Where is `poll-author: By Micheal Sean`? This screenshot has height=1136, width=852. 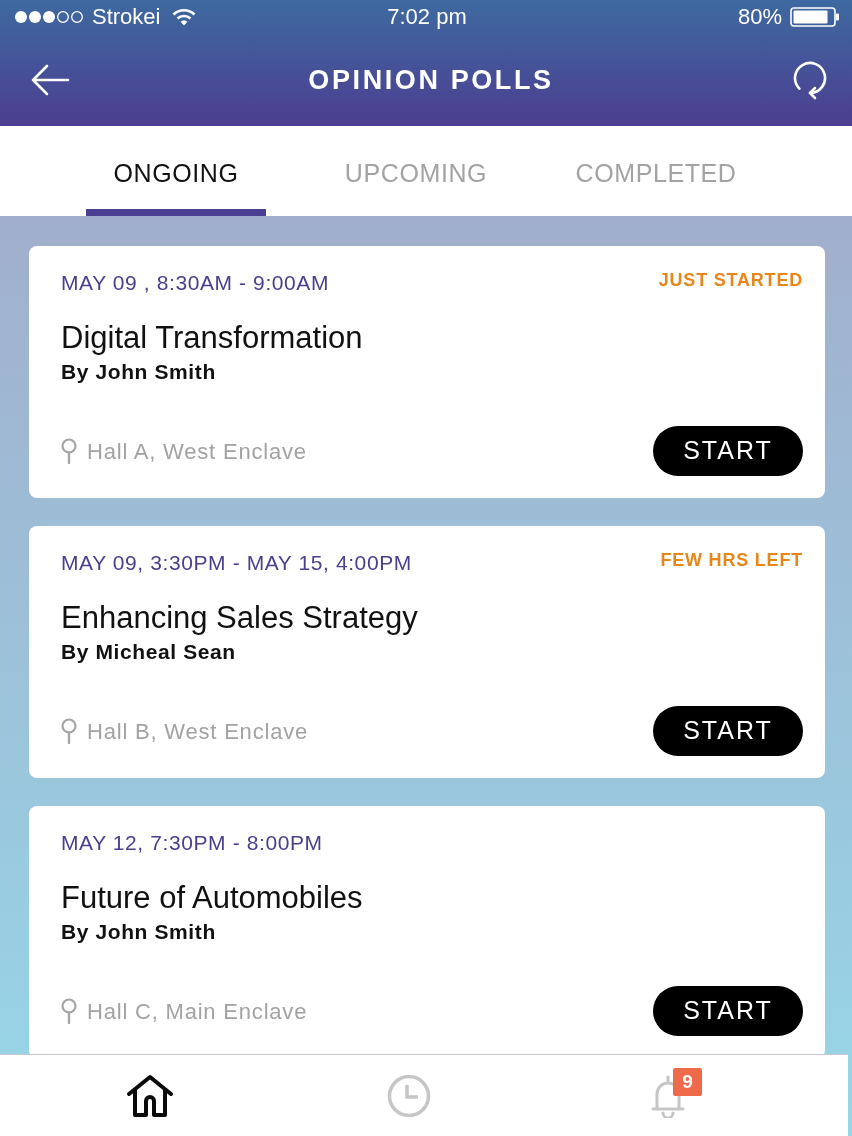
poll-author: By Micheal Sean is located at coordinates (148, 652).